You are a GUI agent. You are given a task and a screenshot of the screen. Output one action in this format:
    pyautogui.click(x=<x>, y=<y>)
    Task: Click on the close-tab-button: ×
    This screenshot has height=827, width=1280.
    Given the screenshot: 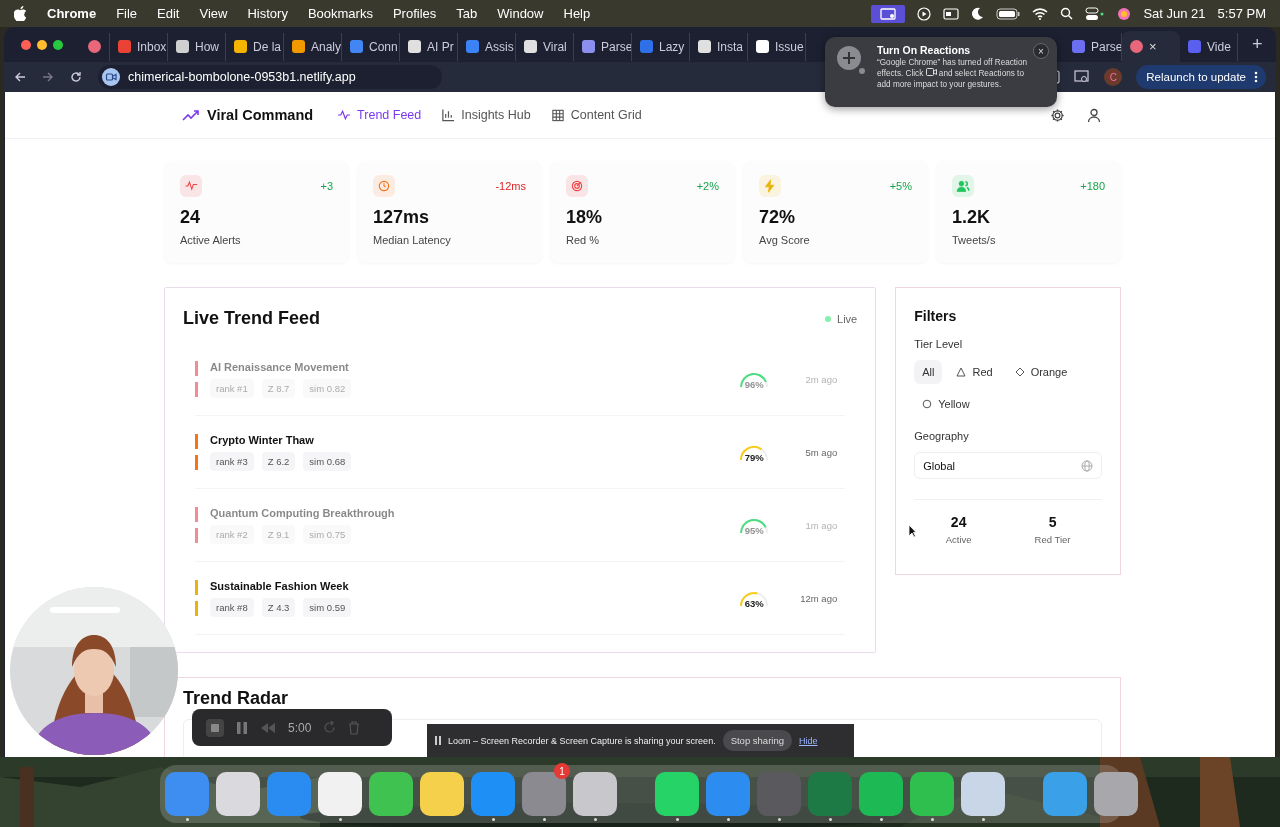 What is the action you would take?
    pyautogui.click(x=1153, y=46)
    